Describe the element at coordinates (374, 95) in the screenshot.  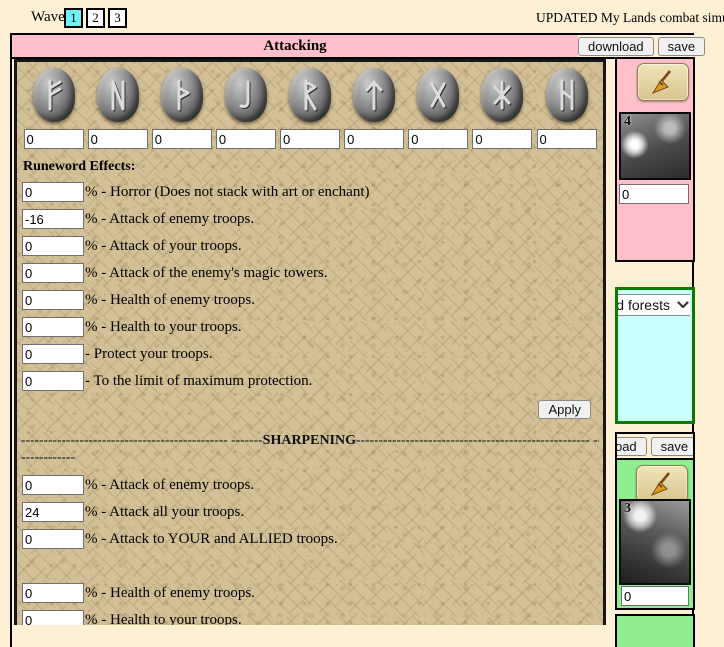
I see `rune-tiwaz-icon` at that location.